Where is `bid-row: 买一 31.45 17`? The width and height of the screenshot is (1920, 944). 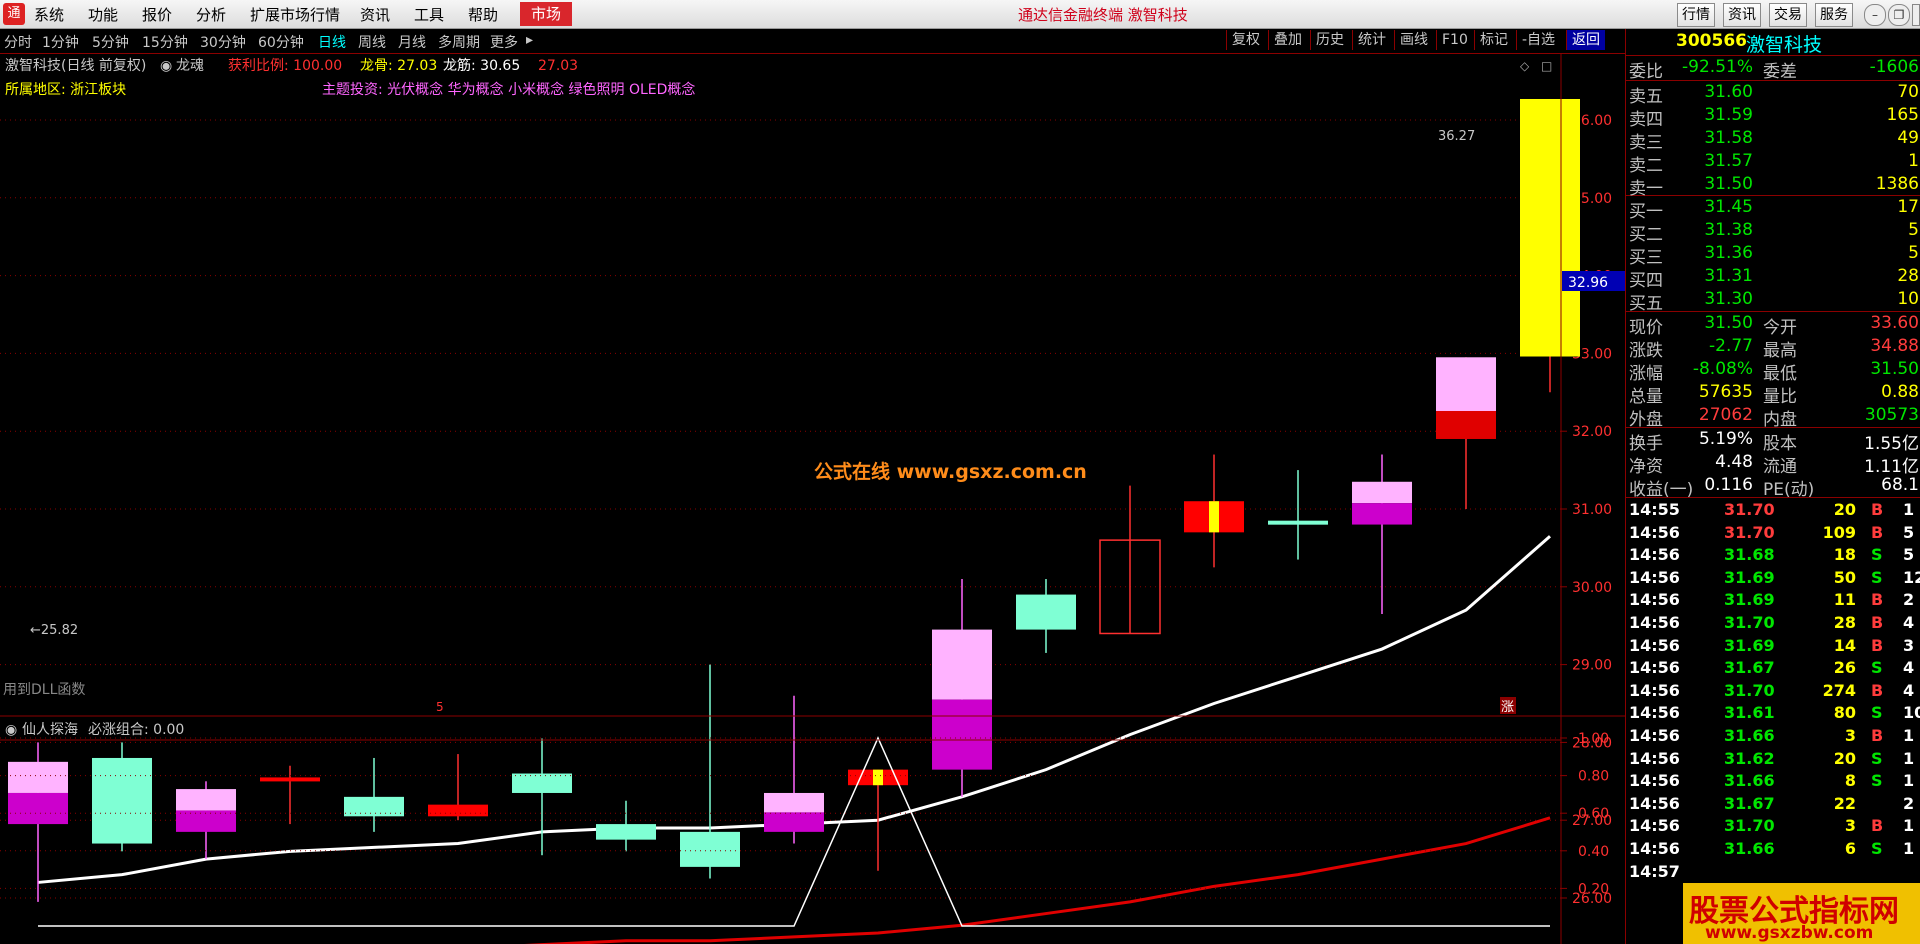
bid-row: 买一 31.45 17 is located at coordinates (1773, 209).